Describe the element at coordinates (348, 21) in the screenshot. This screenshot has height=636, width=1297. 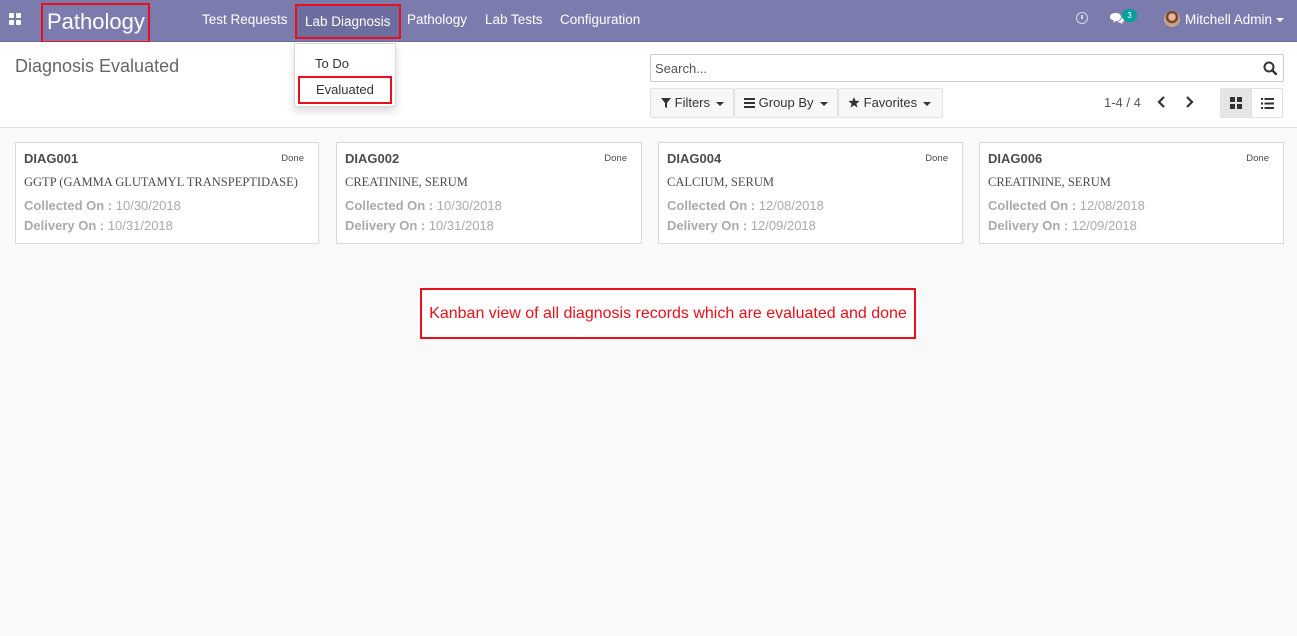
I see `menu-lab-diagnosis: Lab Diagnosis` at that location.